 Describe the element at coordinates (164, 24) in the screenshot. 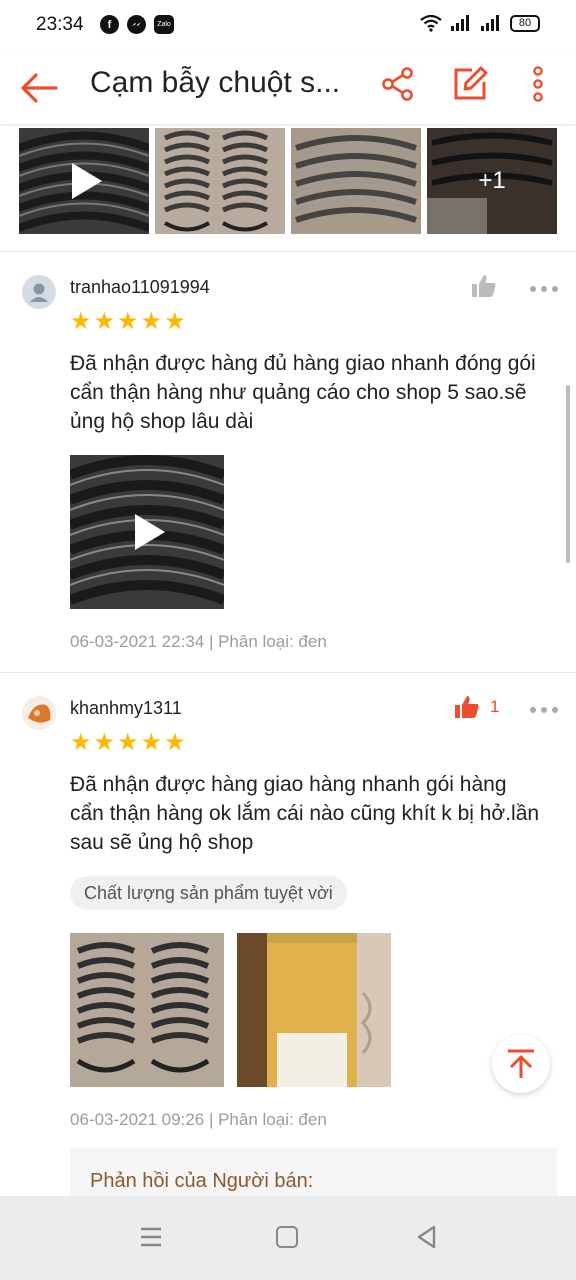

I see `zalo-icon: Zalo` at that location.